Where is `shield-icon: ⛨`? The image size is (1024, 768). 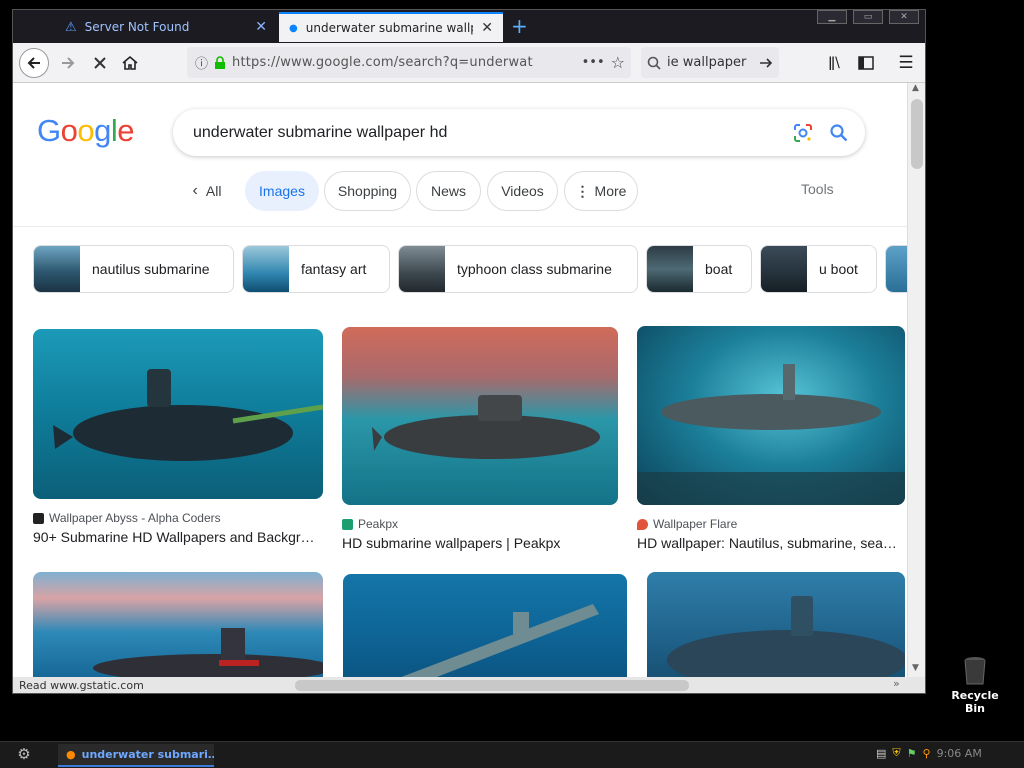 shield-icon: ⛨ is located at coordinates (896, 753).